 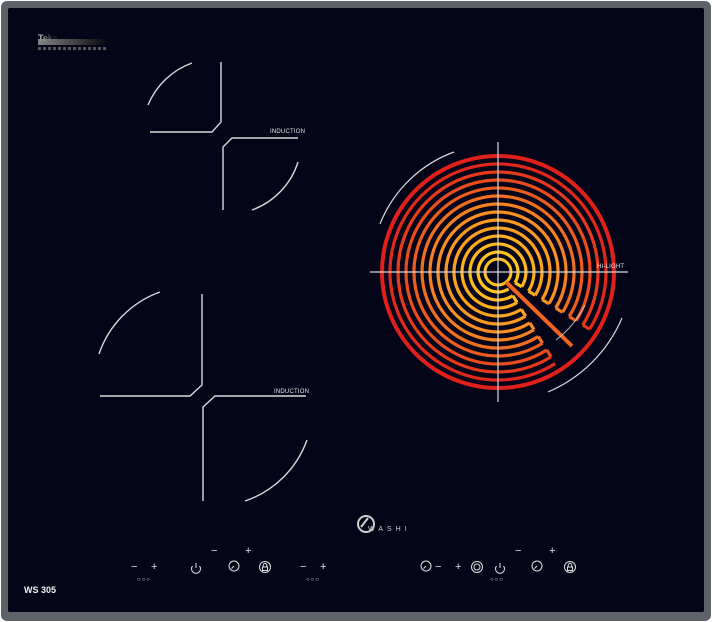 I want to click on zone3-plus-button: +, so click(x=458, y=567).